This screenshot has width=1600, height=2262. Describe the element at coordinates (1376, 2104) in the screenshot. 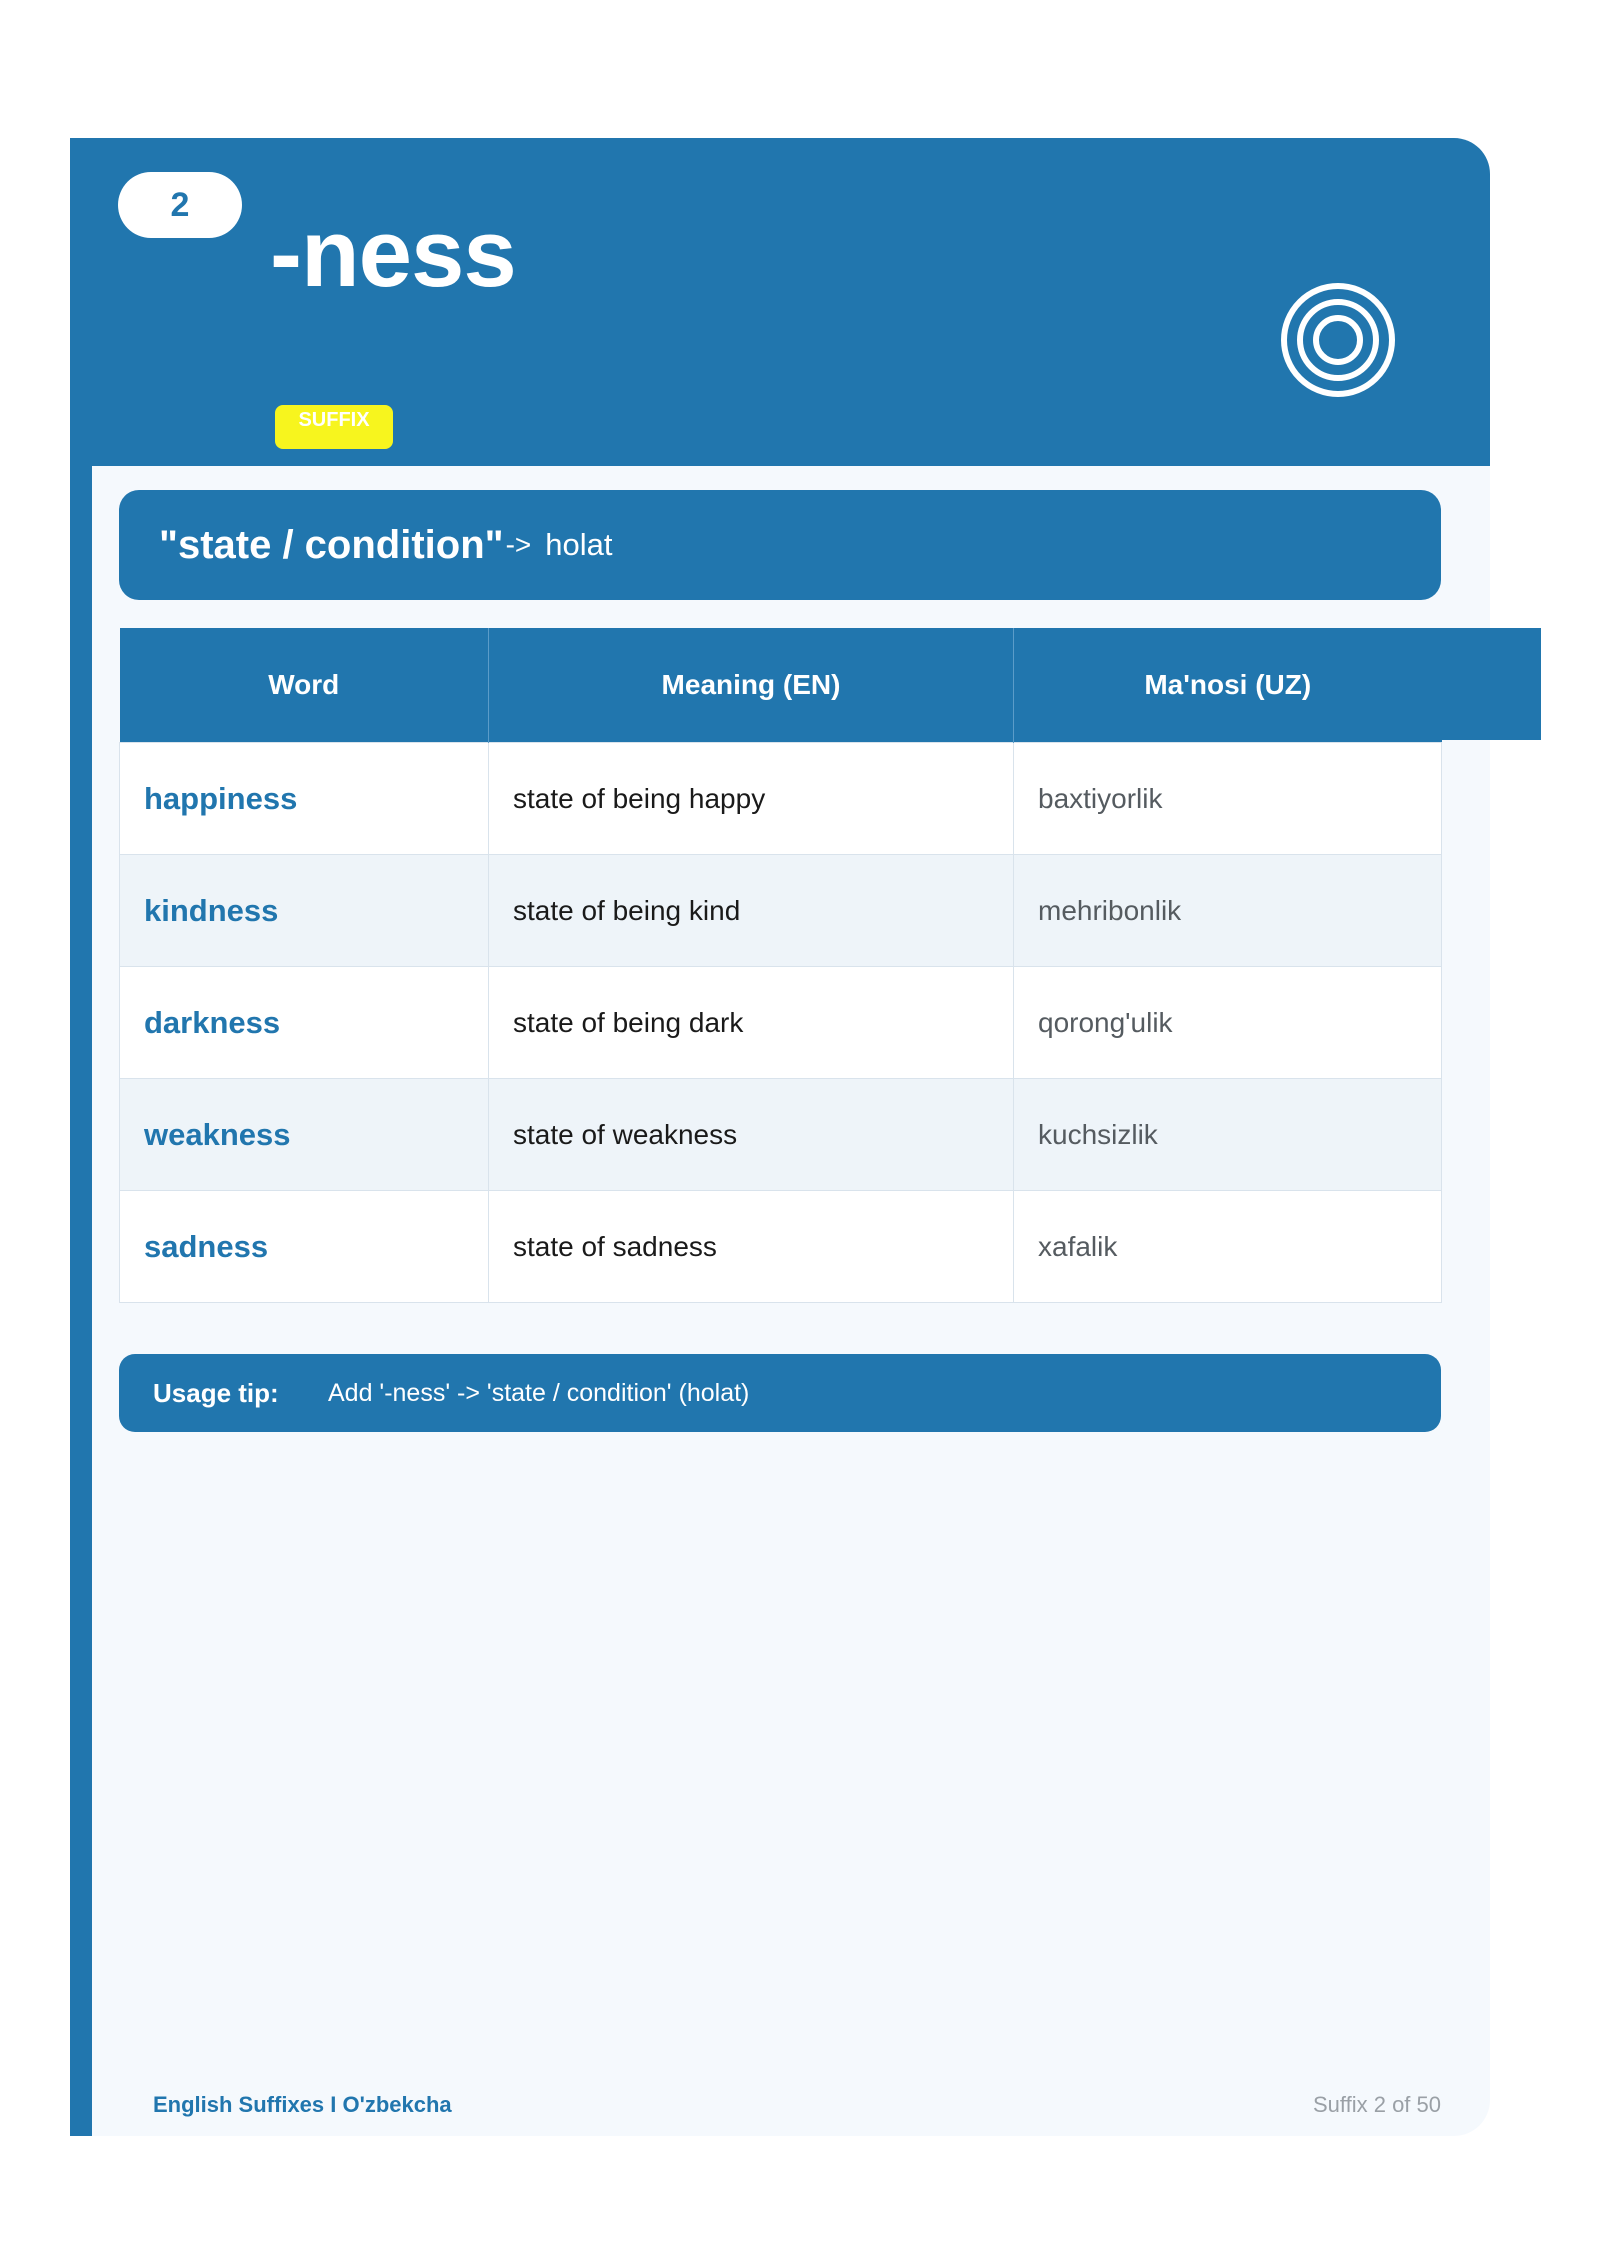

I see `page-counter: Suffix 2 of 50` at that location.